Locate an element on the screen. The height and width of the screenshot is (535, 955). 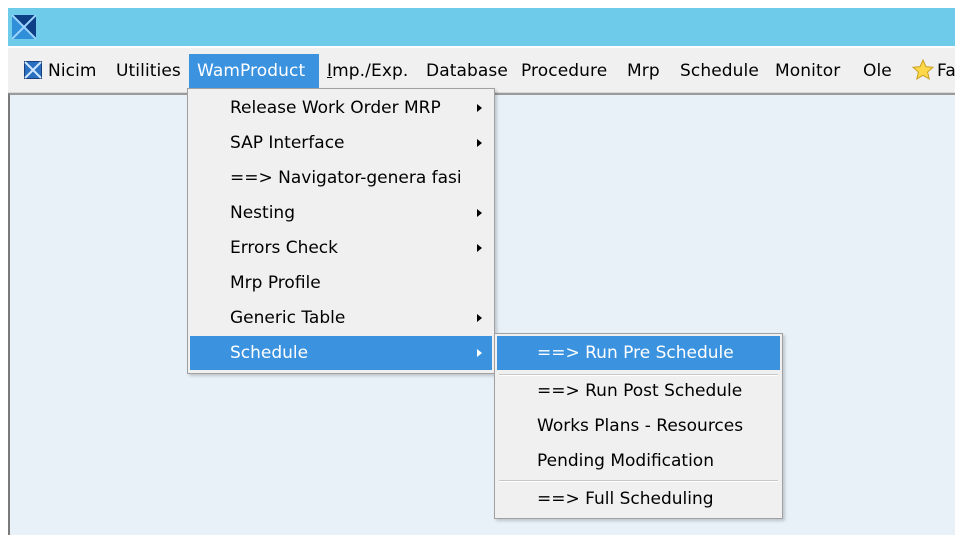
menu-utilities: Utilities is located at coordinates (148, 71).